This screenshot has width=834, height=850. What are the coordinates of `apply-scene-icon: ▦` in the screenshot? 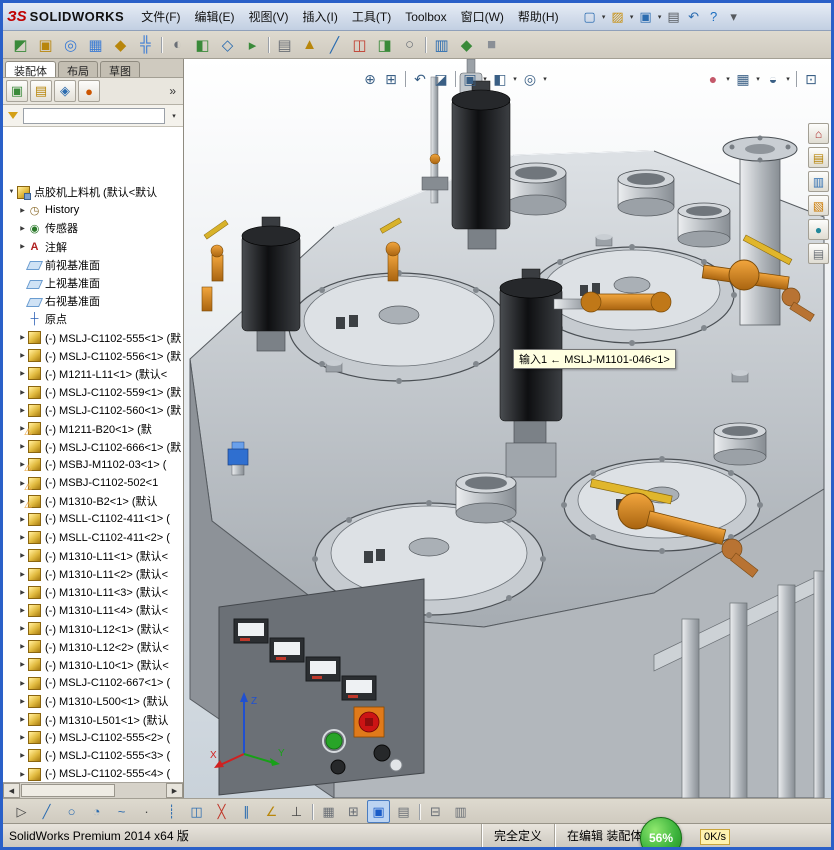 It's located at (743, 79).